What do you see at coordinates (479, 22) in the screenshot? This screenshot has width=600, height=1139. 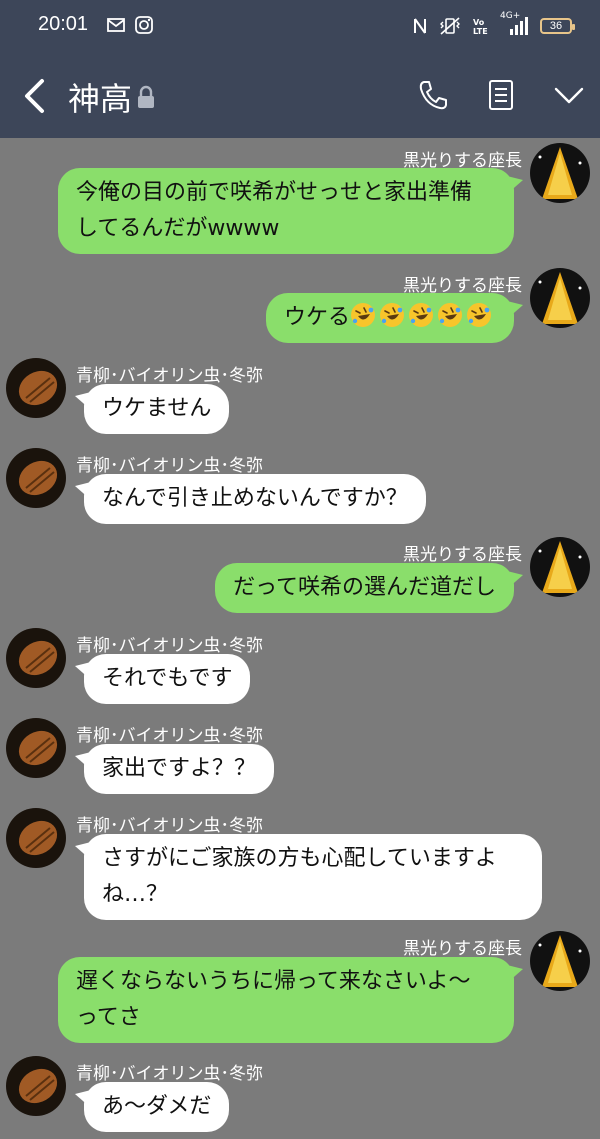 I see `svg-text: Vo` at bounding box center [479, 22].